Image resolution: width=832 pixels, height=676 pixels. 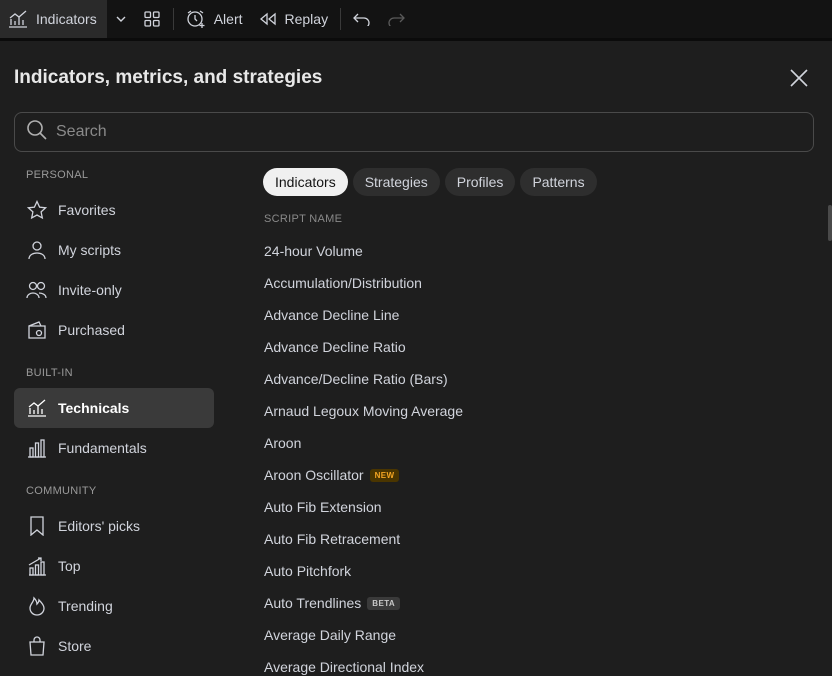 What do you see at coordinates (313, 603) in the screenshot?
I see `script-name: Auto Trendlines` at bounding box center [313, 603].